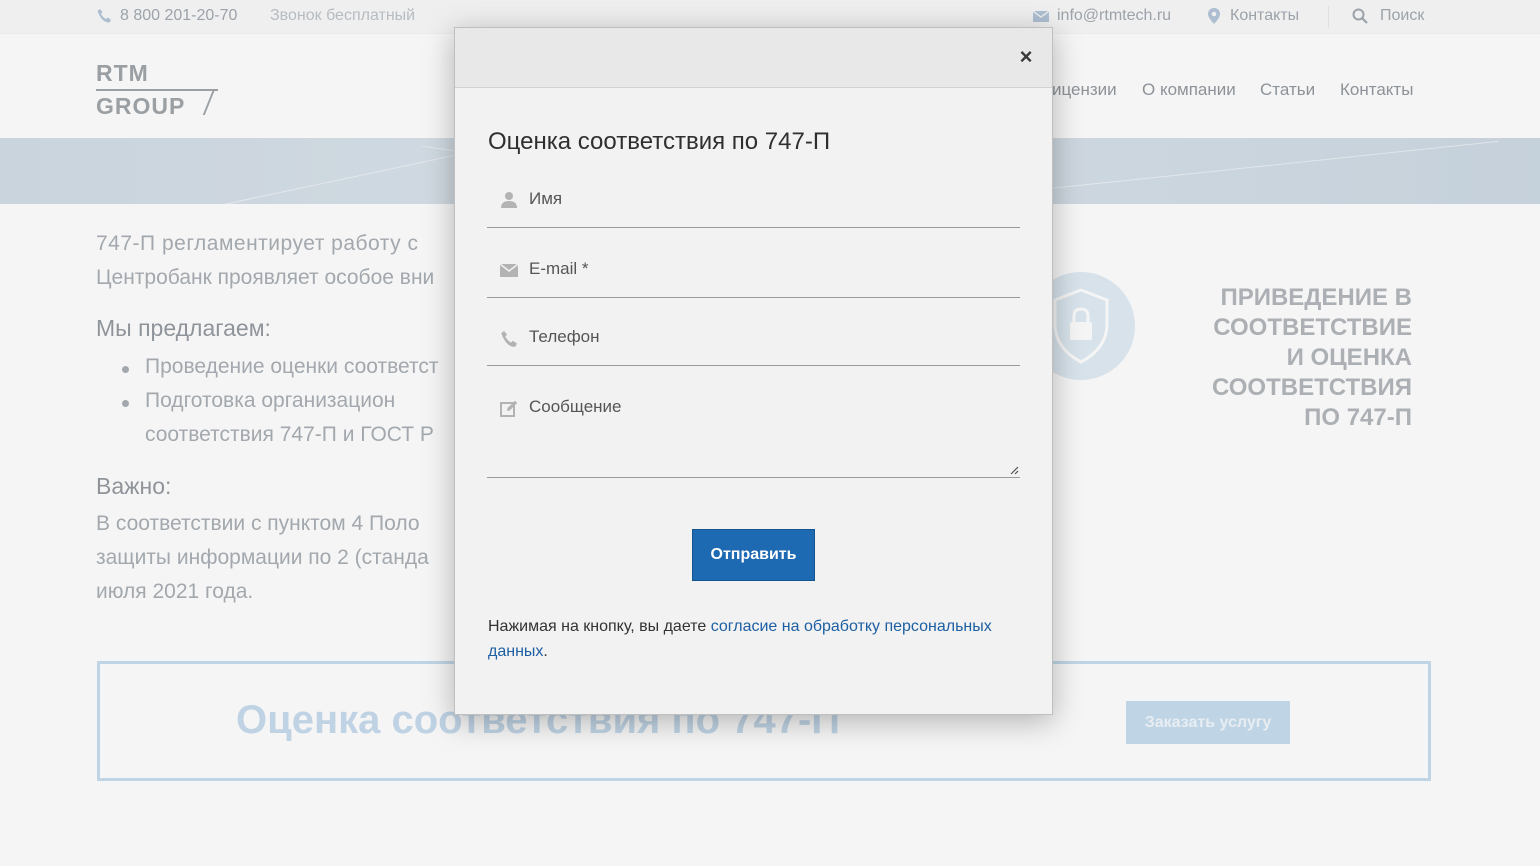  I want to click on edit-icon, so click(509, 408).